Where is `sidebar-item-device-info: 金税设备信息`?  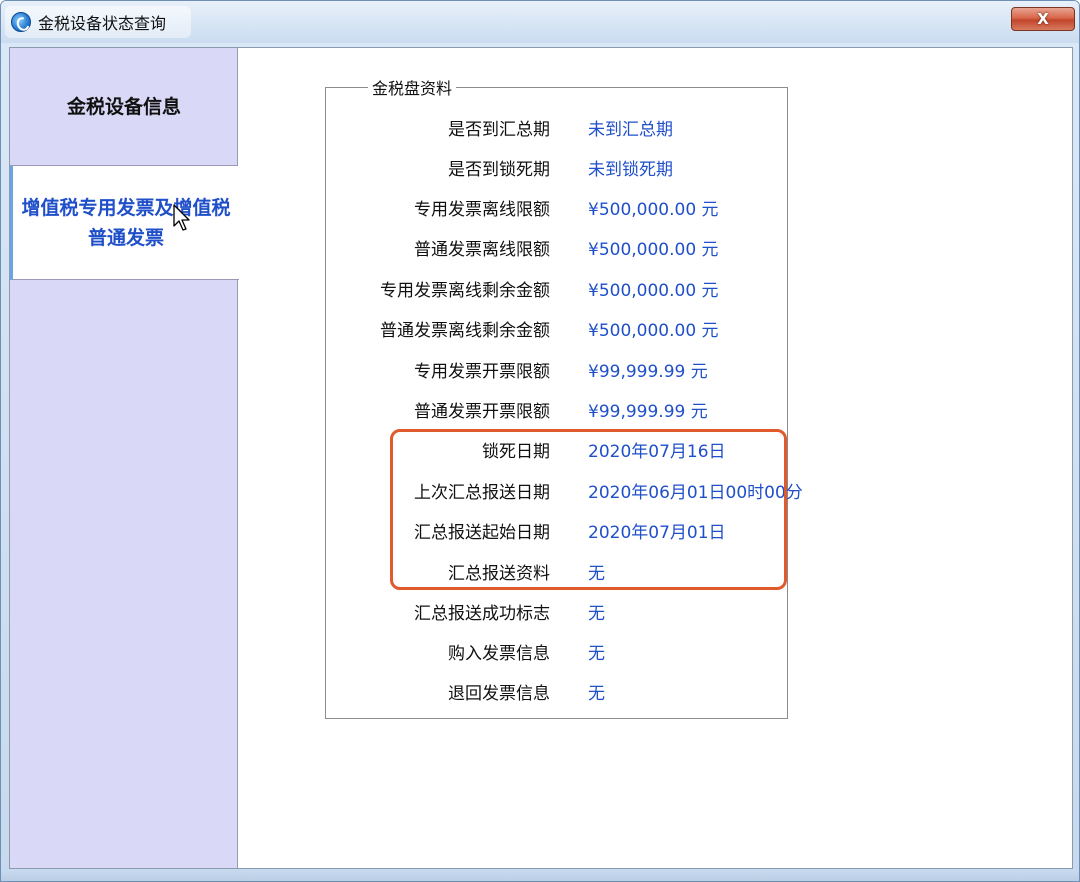
sidebar-item-device-info: 金税设备信息 is located at coordinates (124, 107).